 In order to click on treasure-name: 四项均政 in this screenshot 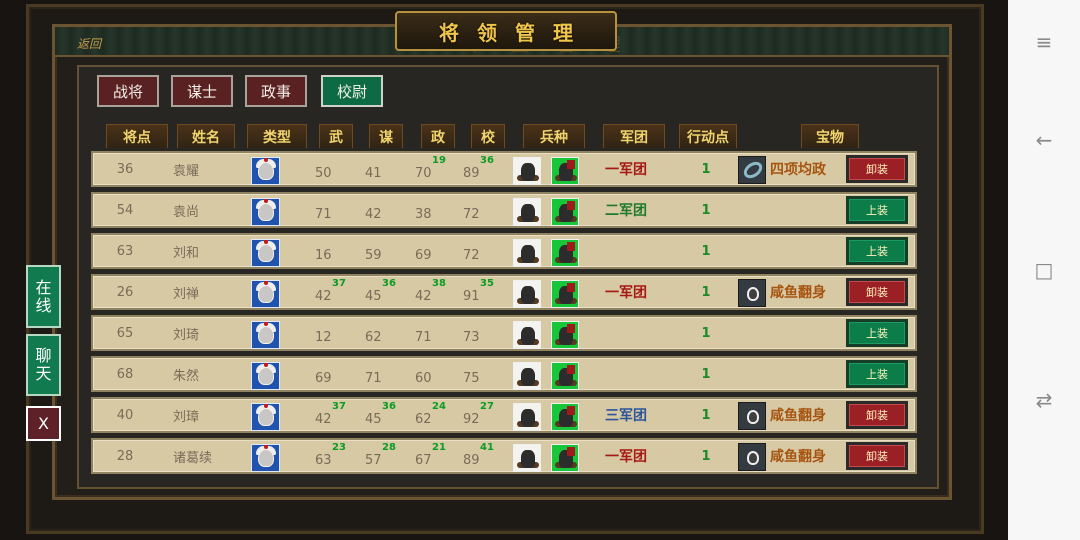, I will do `click(798, 170)`.